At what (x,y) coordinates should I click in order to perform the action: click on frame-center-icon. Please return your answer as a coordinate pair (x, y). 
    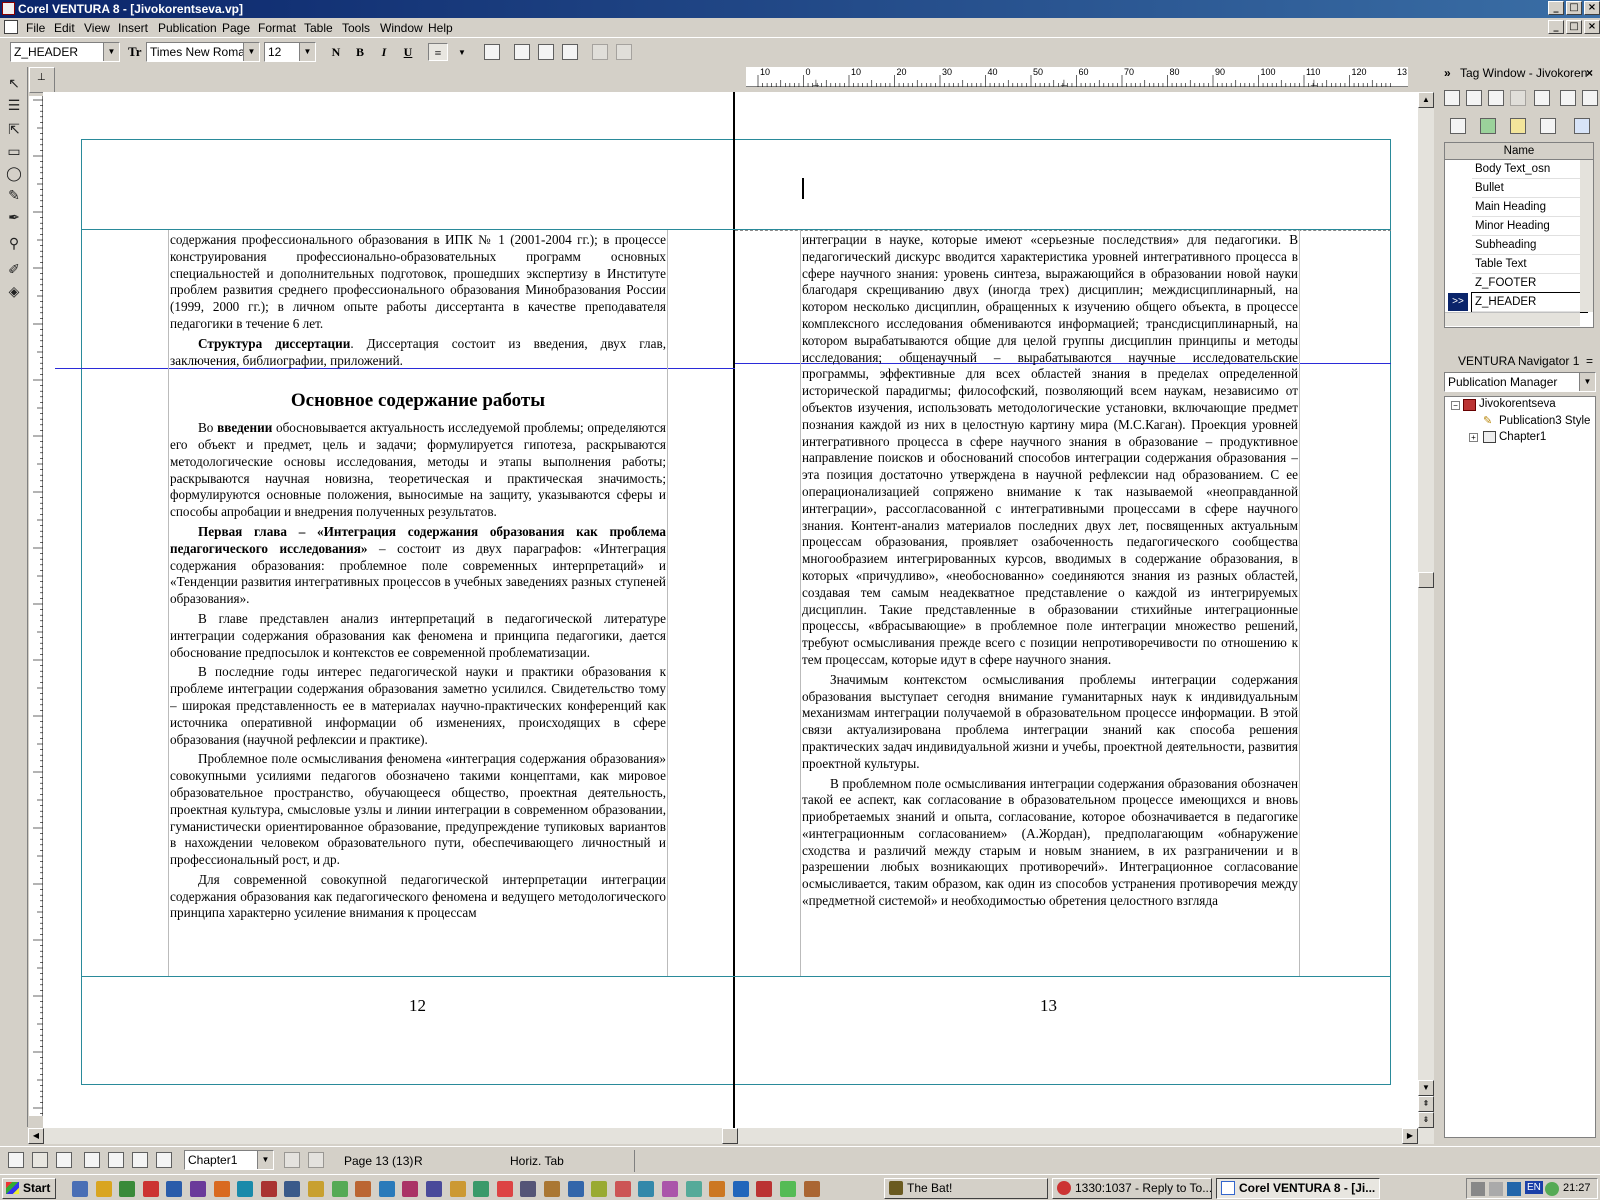
    Looking at the image, I should click on (546, 52).